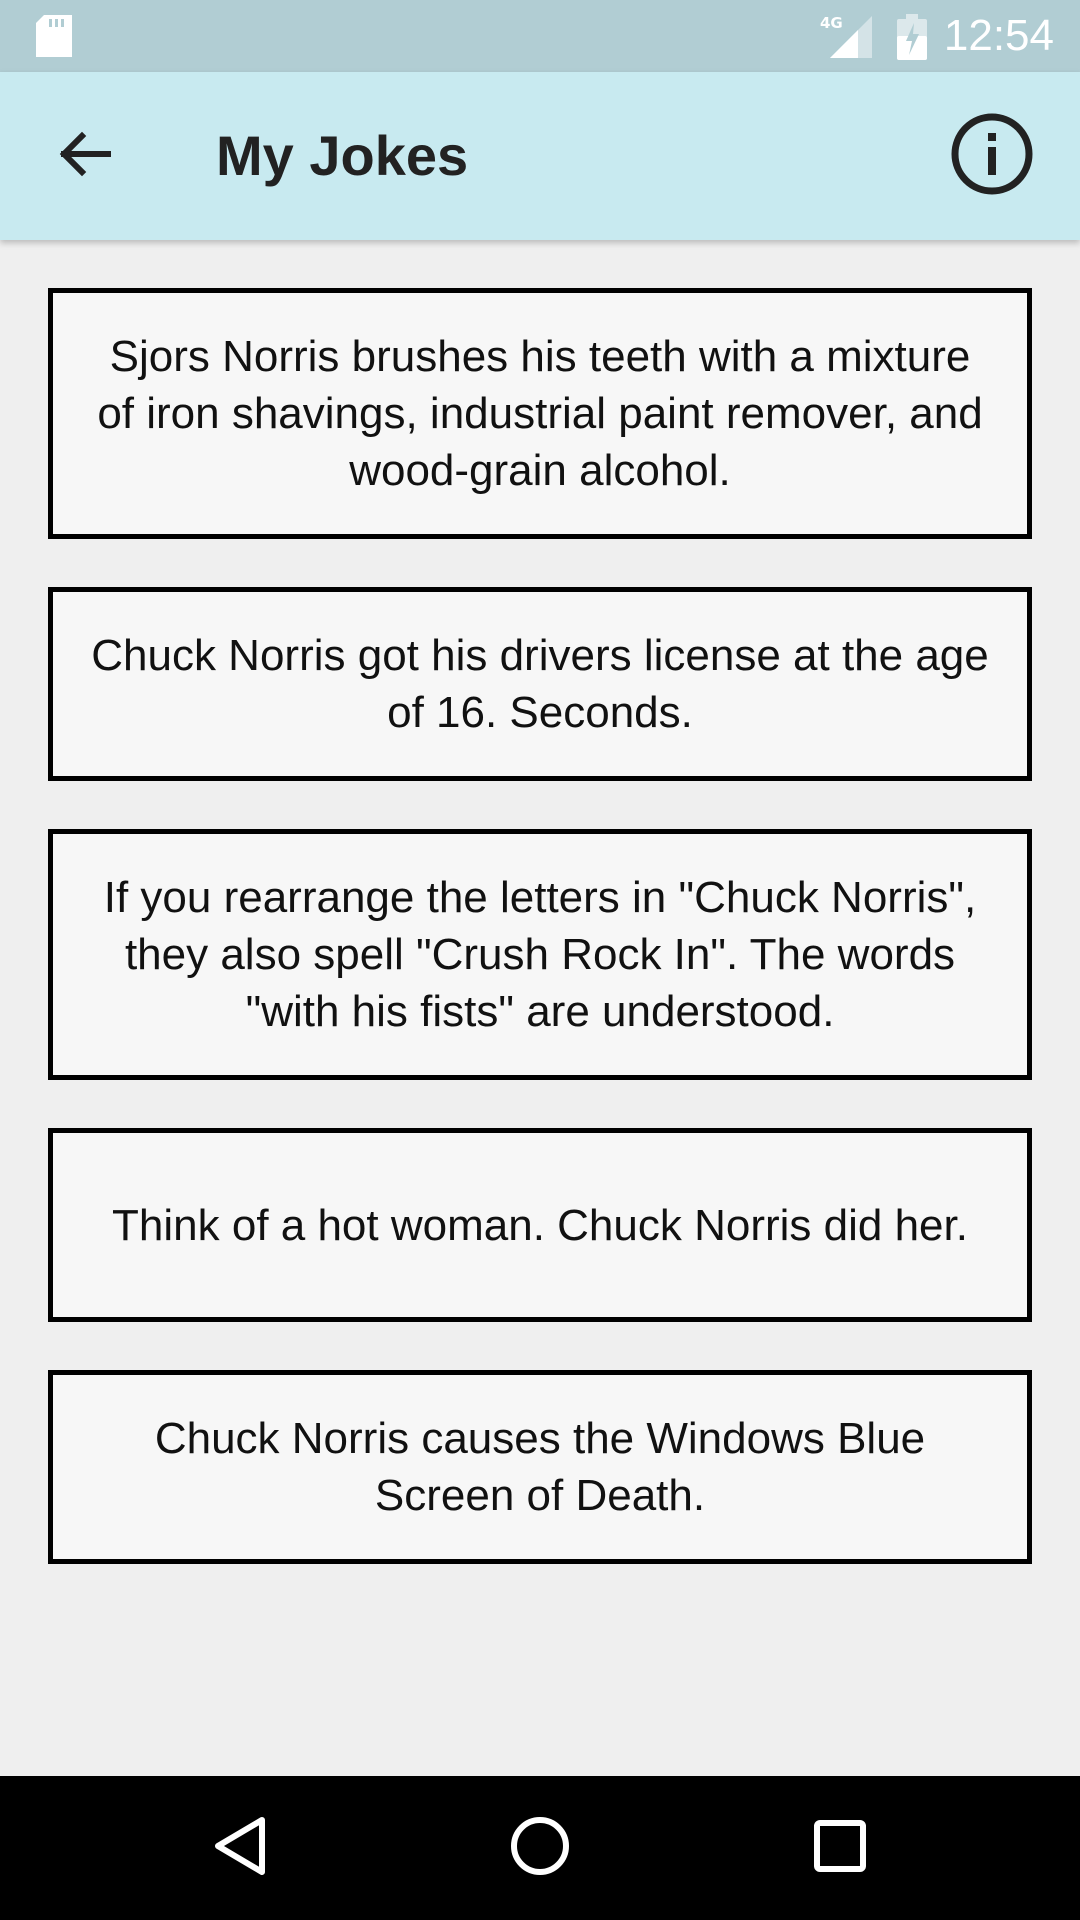 The width and height of the screenshot is (1080, 1920). I want to click on status-time: 12:54, so click(998, 35).